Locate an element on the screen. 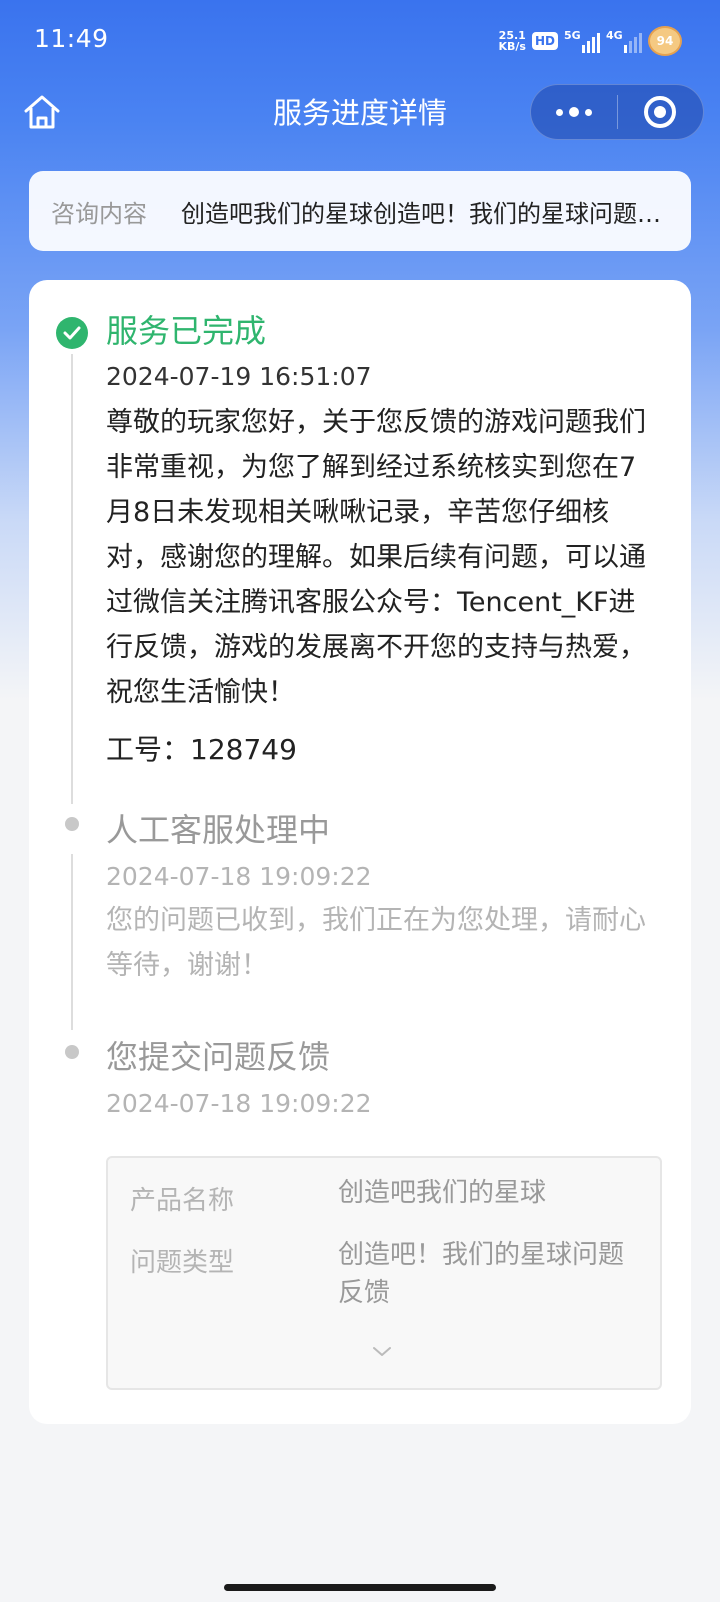 Image resolution: width=720 pixels, height=1602 pixels. consult-card: 咨询内容 创造吧我们的星球创造吧！我们的星球问题反馈 is located at coordinates (360, 211).